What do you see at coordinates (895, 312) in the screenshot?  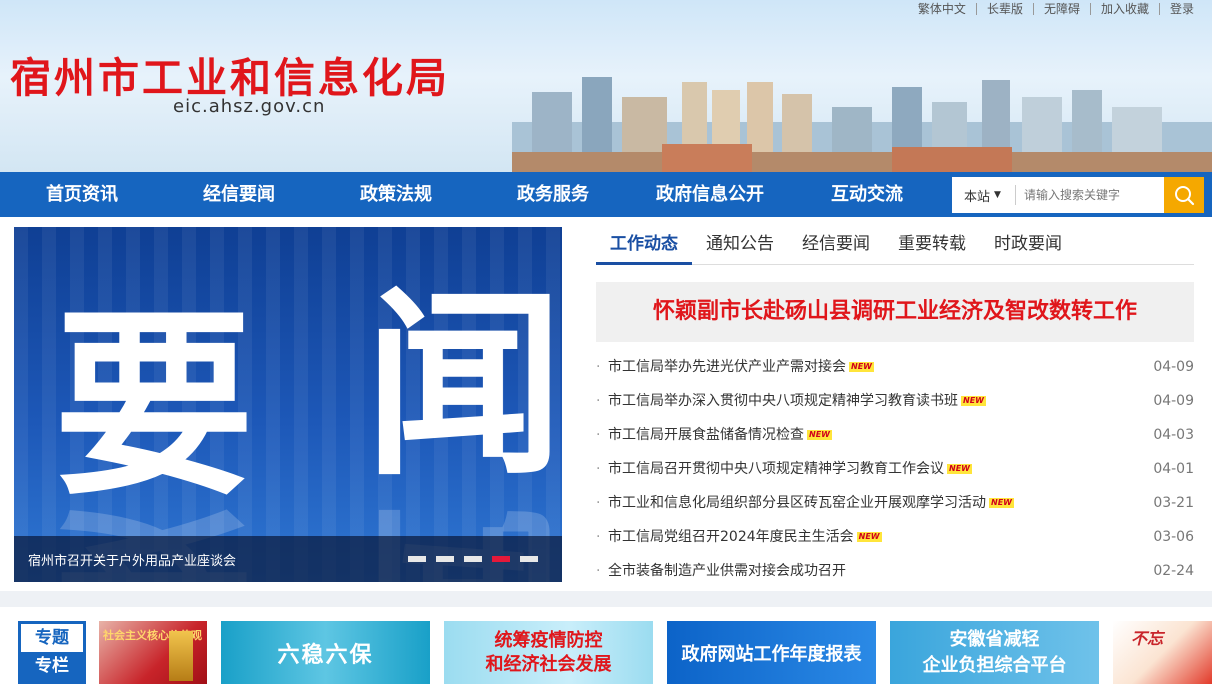 I see `headline-news: 怀颖副市长赴砀山县调研工业经济及智改数转工作` at bounding box center [895, 312].